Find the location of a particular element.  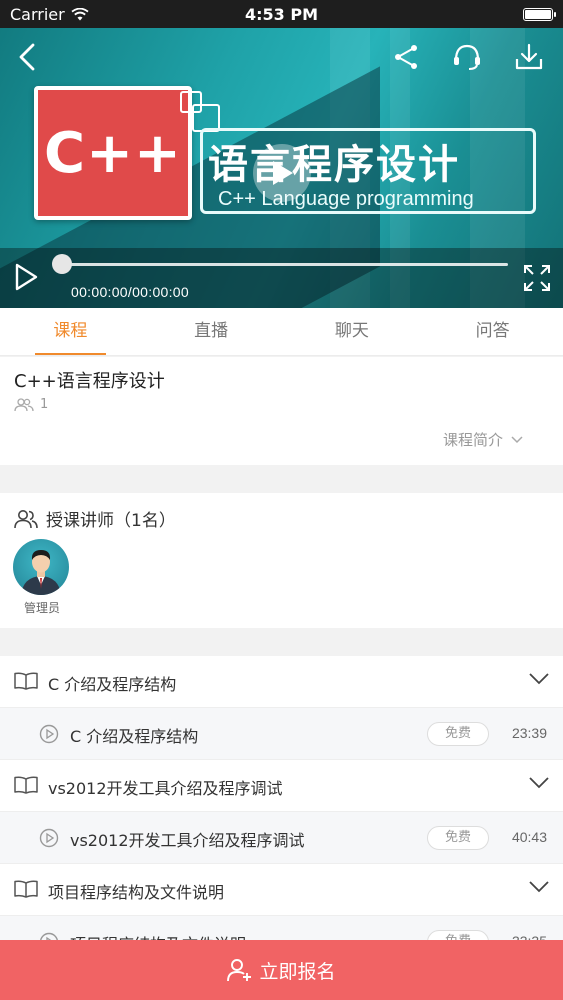

tab-qa: 问答 is located at coordinates (492, 331).